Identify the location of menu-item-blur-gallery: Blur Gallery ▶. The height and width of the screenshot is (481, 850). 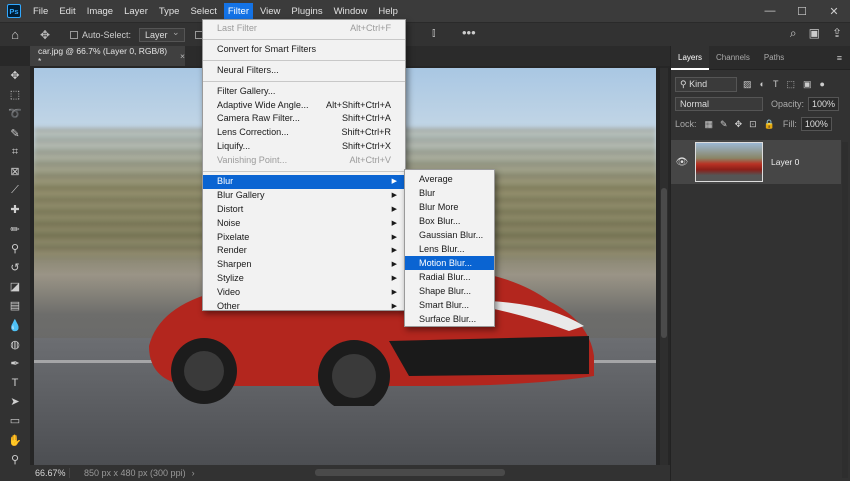
(304, 196).